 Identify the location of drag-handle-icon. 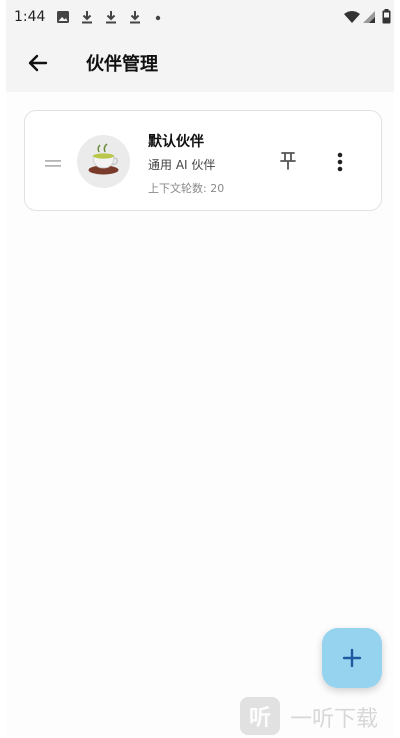
(53, 161).